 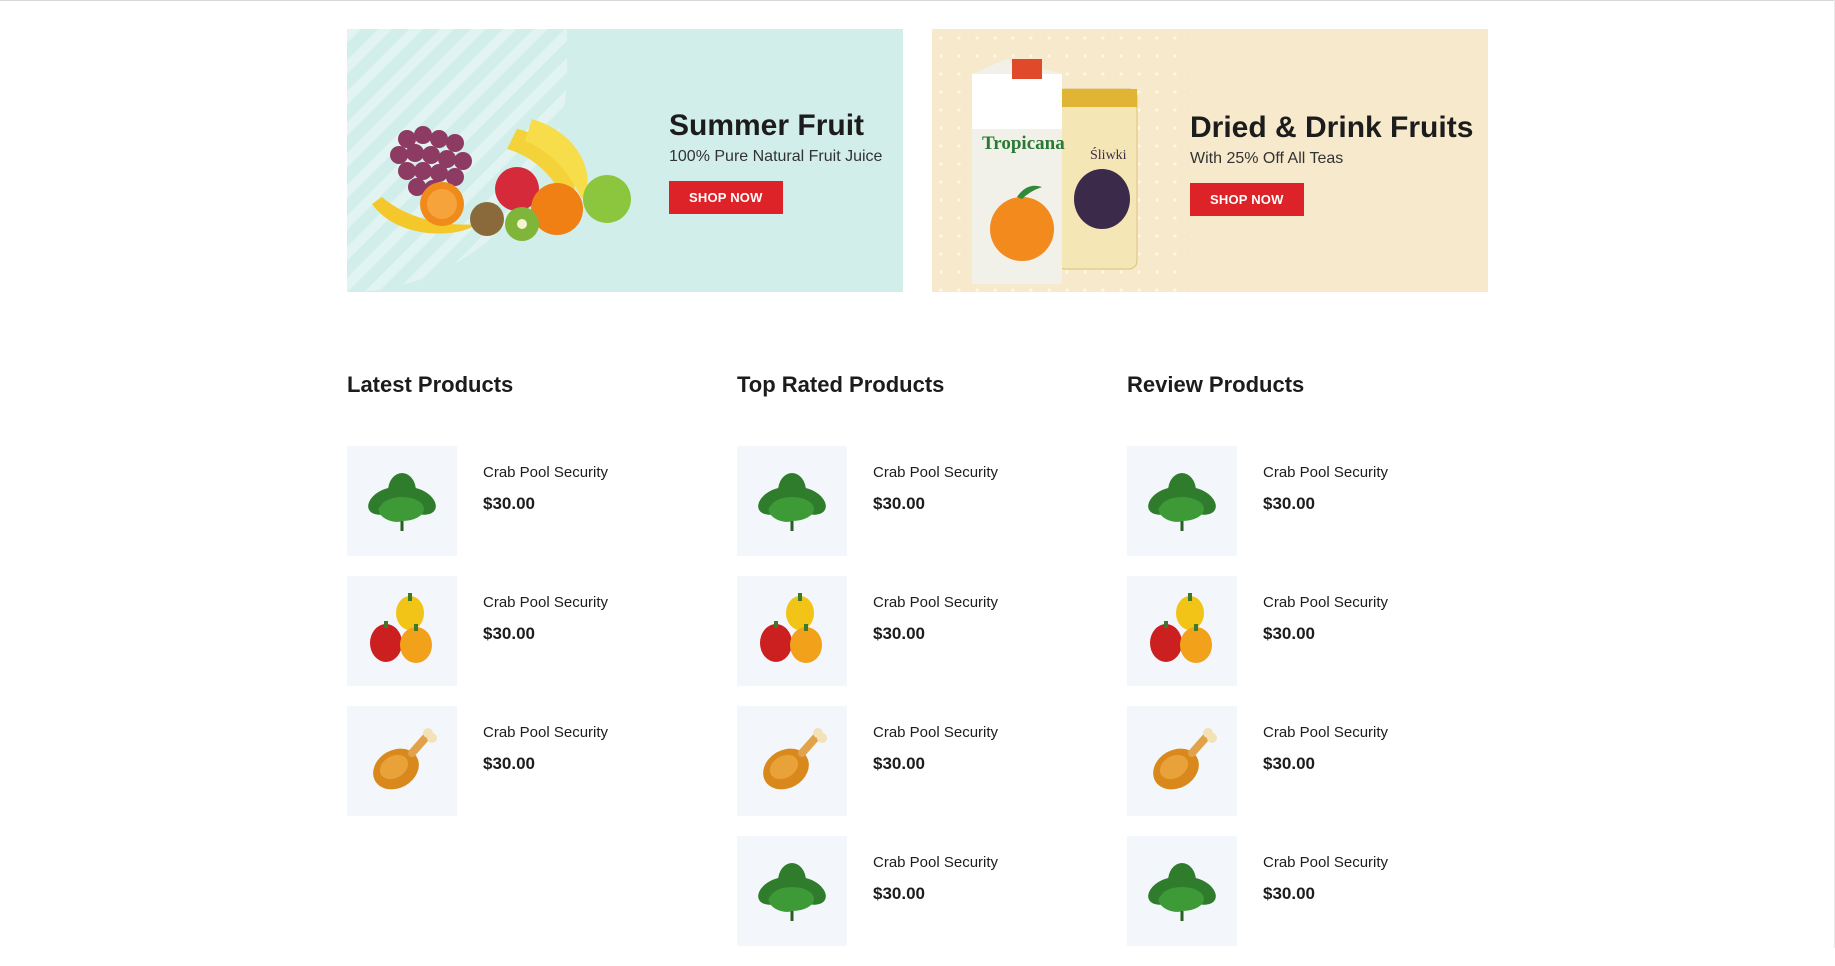 What do you see at coordinates (841, 384) in the screenshot?
I see `section-title: Top Rated Products` at bounding box center [841, 384].